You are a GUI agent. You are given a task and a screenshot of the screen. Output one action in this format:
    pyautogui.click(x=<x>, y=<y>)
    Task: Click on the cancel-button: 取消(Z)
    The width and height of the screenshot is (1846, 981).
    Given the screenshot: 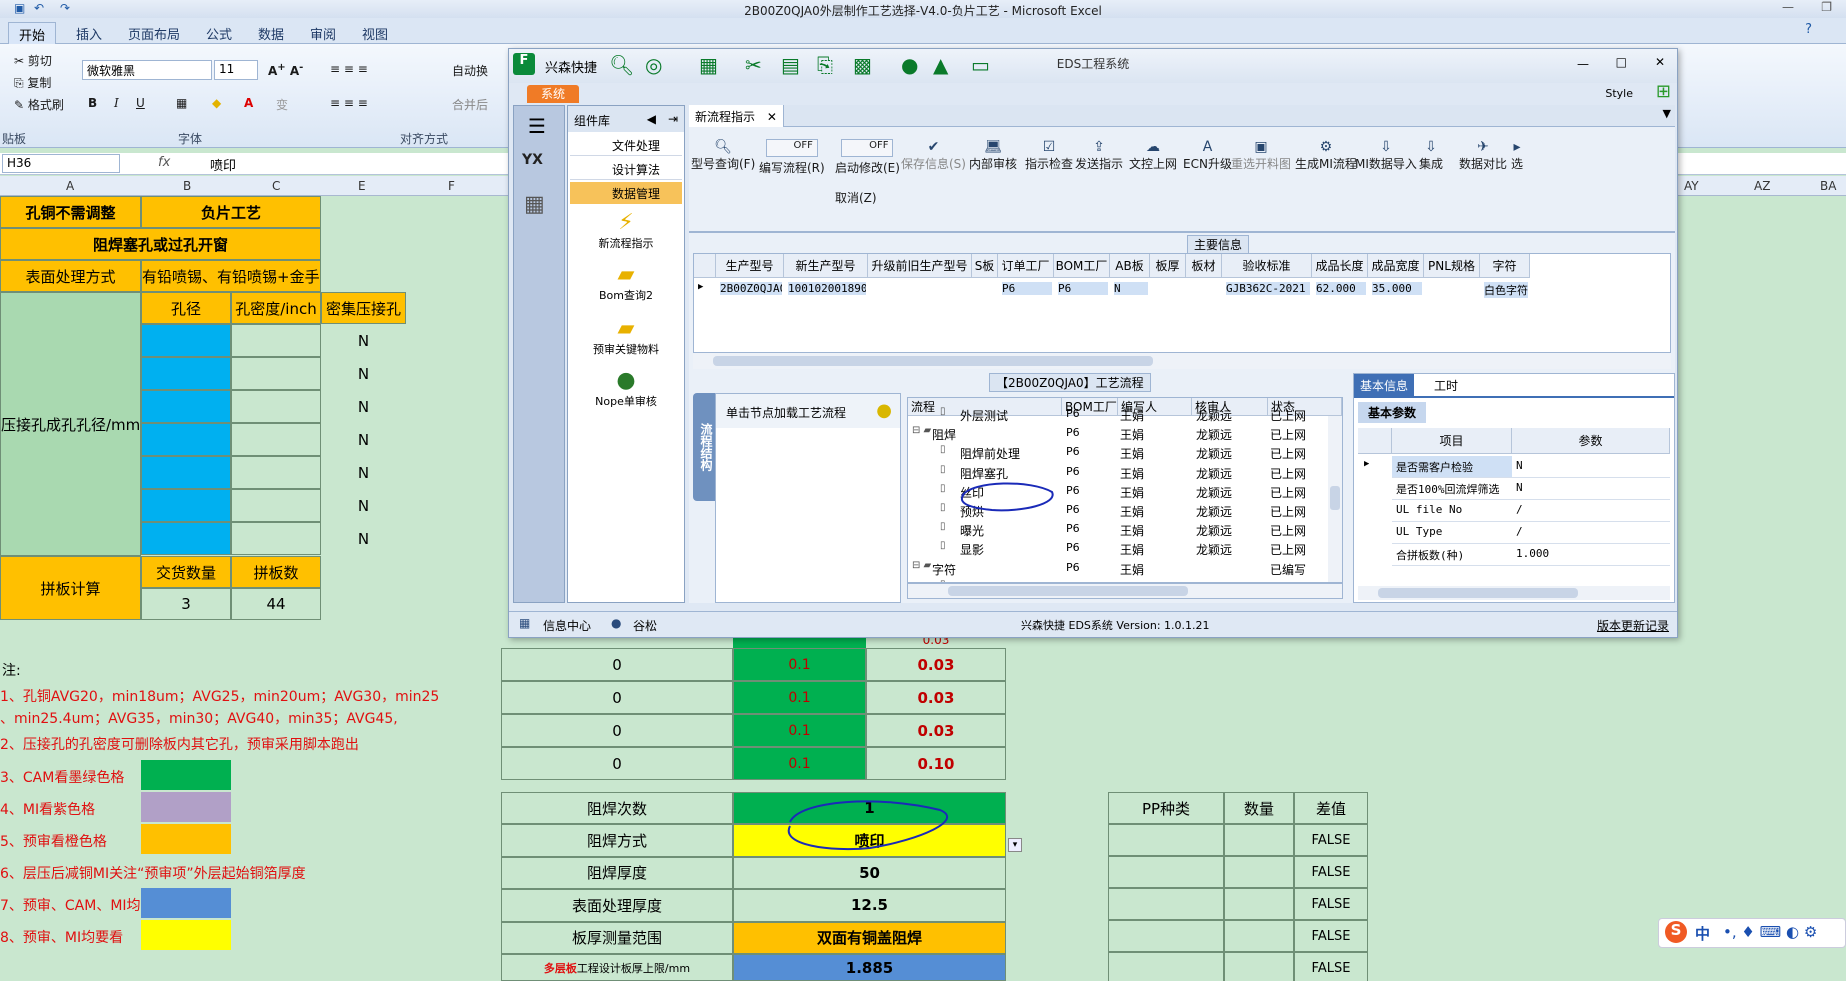 What is the action you would take?
    pyautogui.click(x=856, y=197)
    